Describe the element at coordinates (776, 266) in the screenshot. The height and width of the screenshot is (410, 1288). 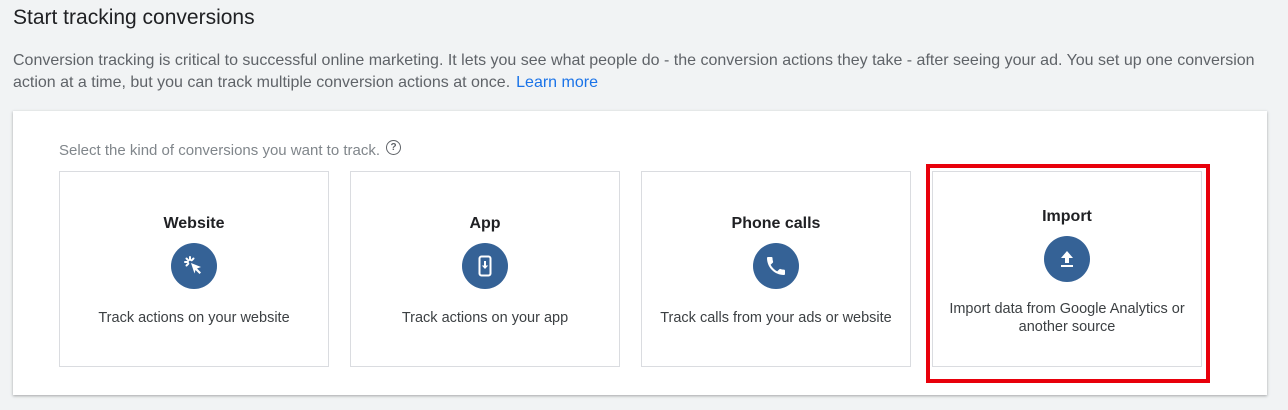
I see `phone-icon` at that location.